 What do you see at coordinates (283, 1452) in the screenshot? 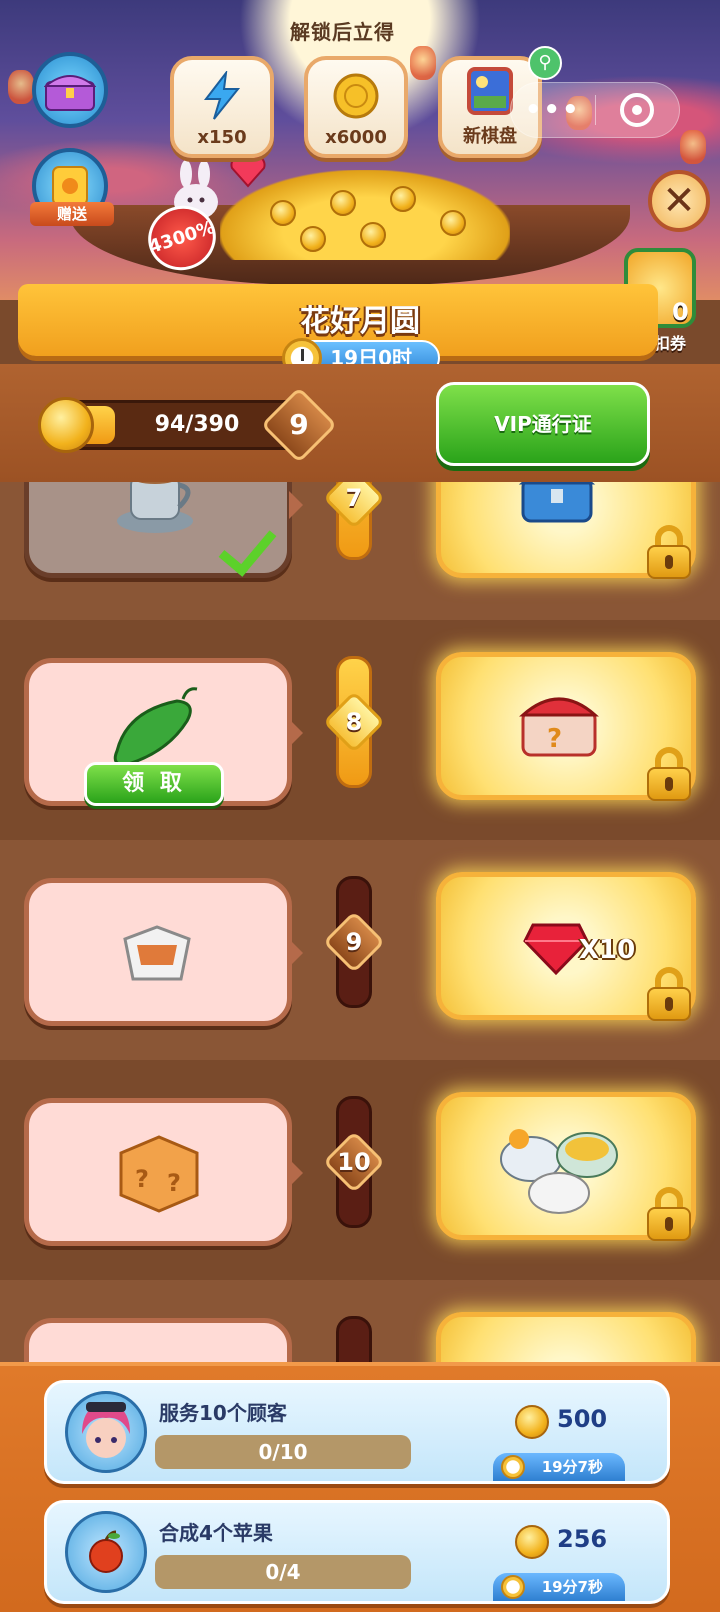
I see `task-progress-text: 0/10` at bounding box center [283, 1452].